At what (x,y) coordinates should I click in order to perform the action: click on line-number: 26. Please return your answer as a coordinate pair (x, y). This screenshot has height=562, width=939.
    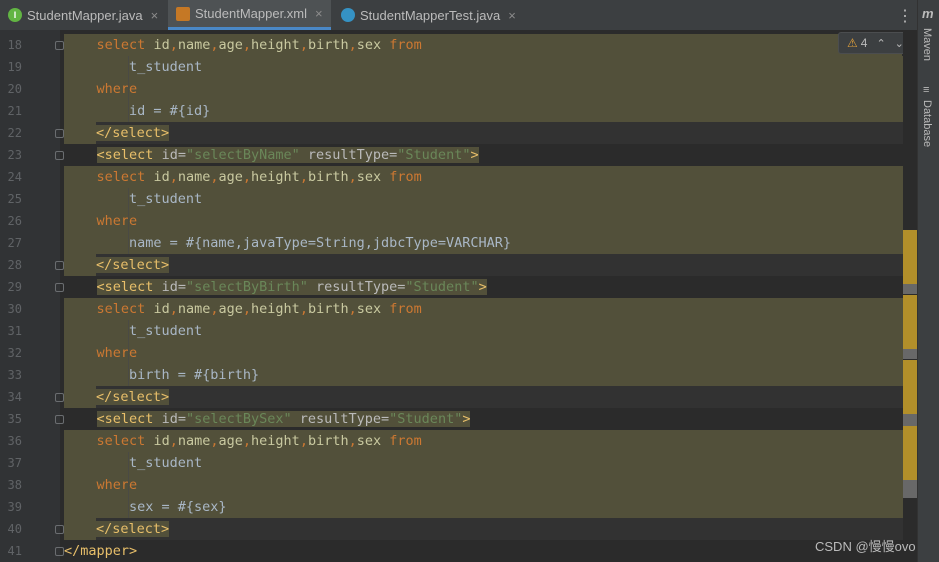
    Looking at the image, I should click on (14, 221).